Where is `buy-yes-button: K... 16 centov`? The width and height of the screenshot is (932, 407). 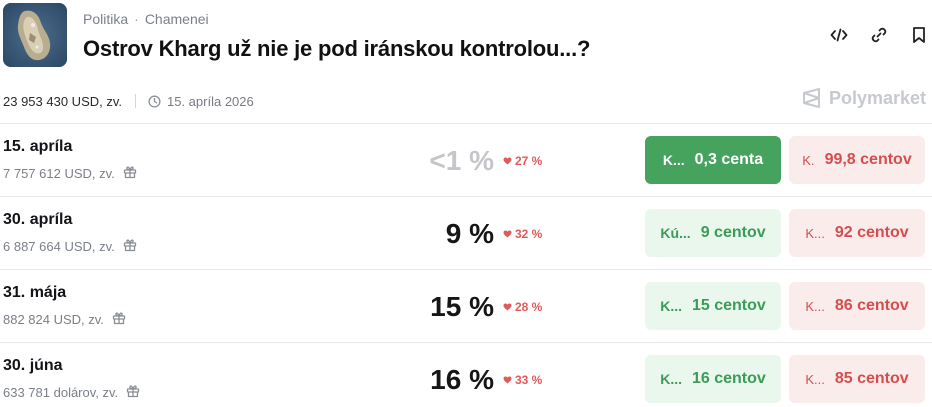 buy-yes-button: K... 16 centov is located at coordinates (713, 379).